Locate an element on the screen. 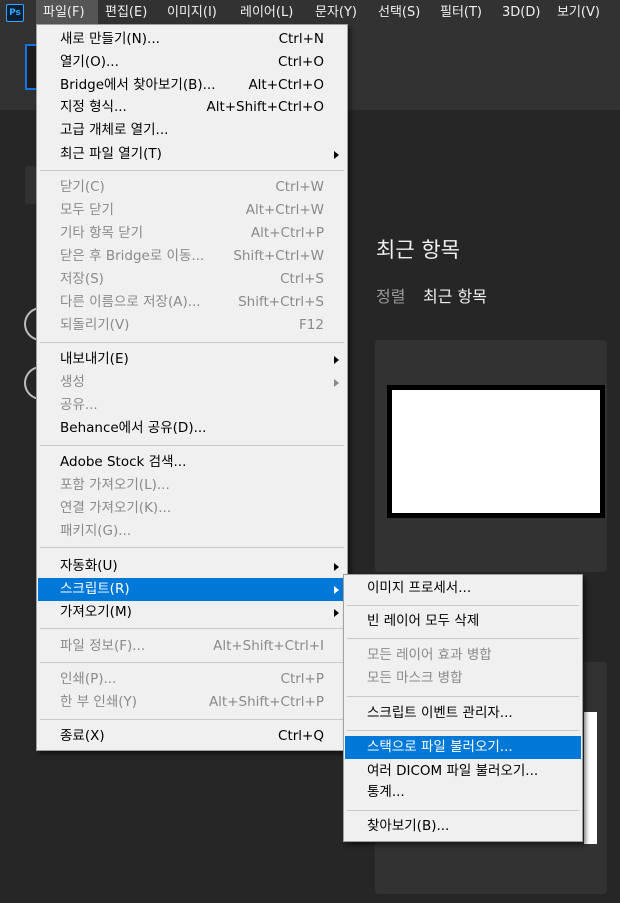  menu-item-open-recent: 최근 파일 열기(T) is located at coordinates (192, 154).